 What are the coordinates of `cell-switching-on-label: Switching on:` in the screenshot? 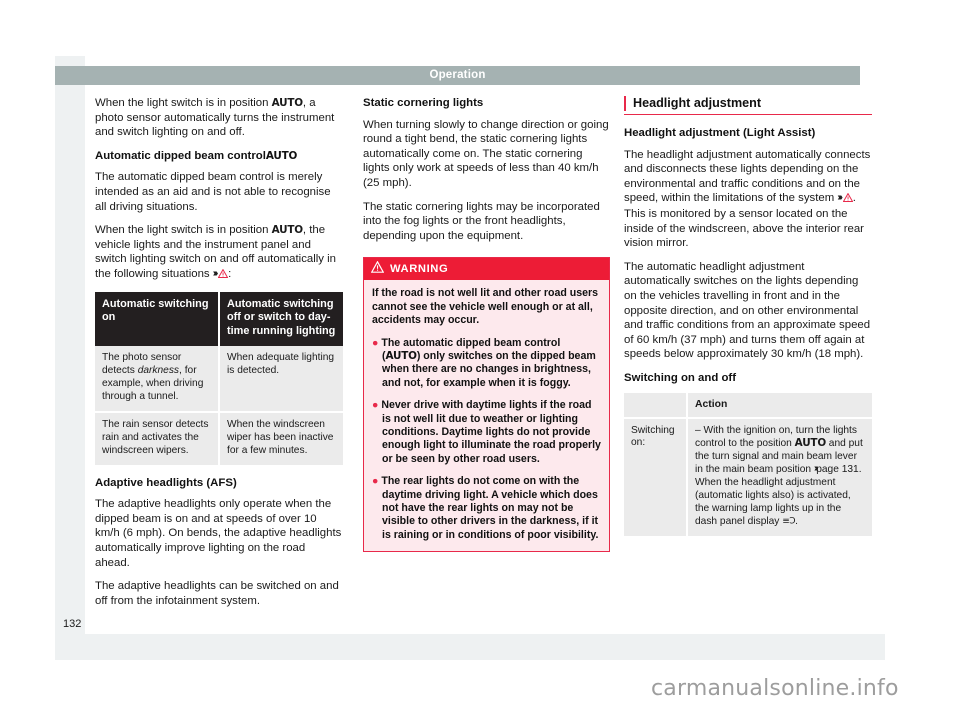 It's located at (656, 476).